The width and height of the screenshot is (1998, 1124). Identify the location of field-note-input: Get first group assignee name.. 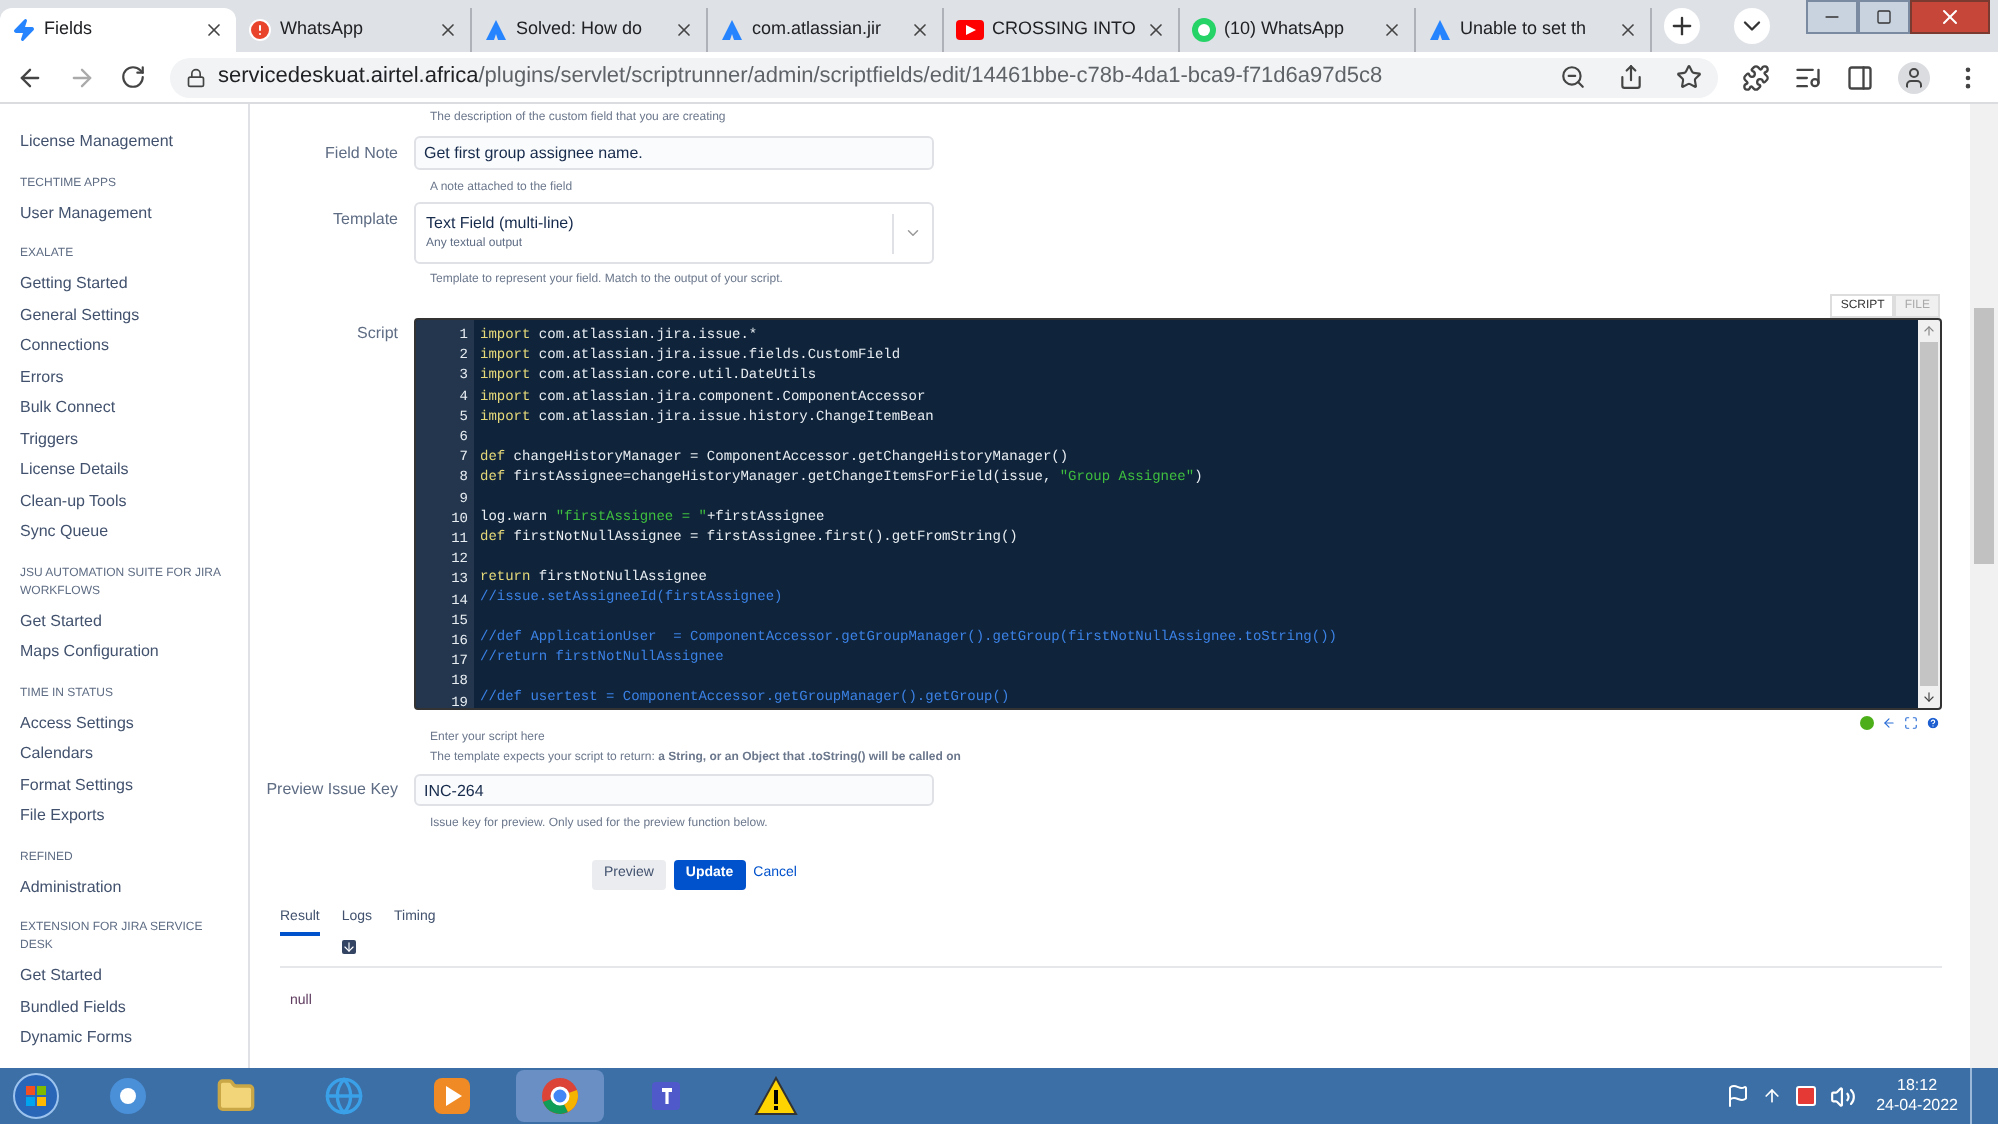
(674, 153).